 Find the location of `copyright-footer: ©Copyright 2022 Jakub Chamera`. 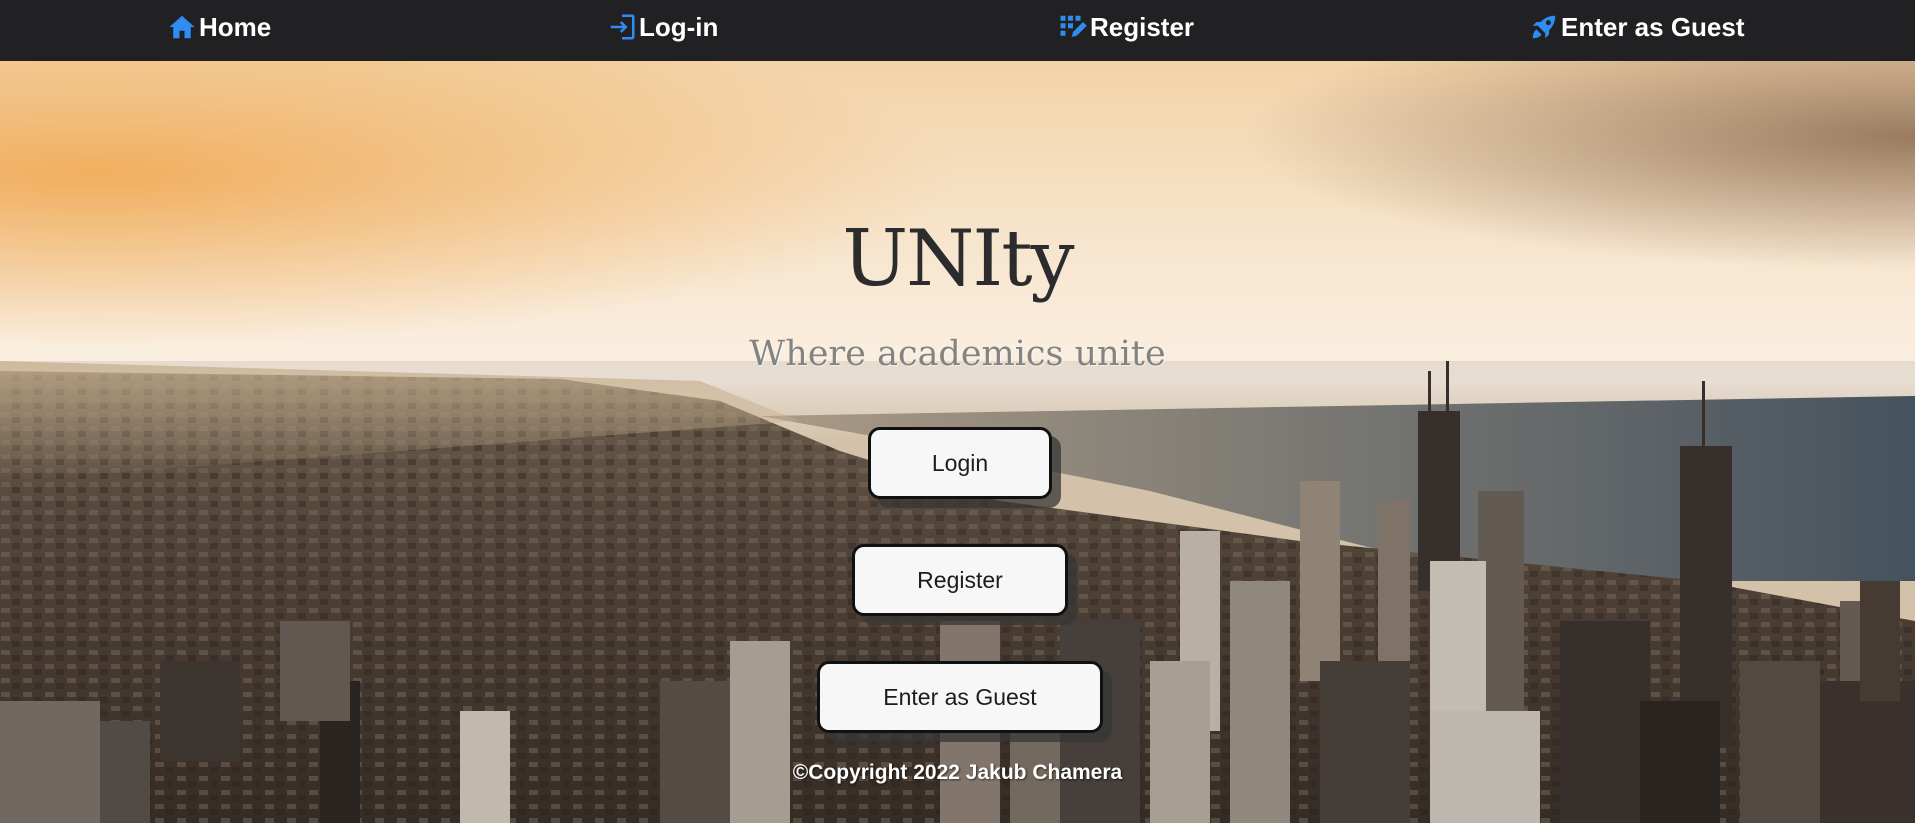

copyright-footer: ©Copyright 2022 Jakub Chamera is located at coordinates (957, 772).